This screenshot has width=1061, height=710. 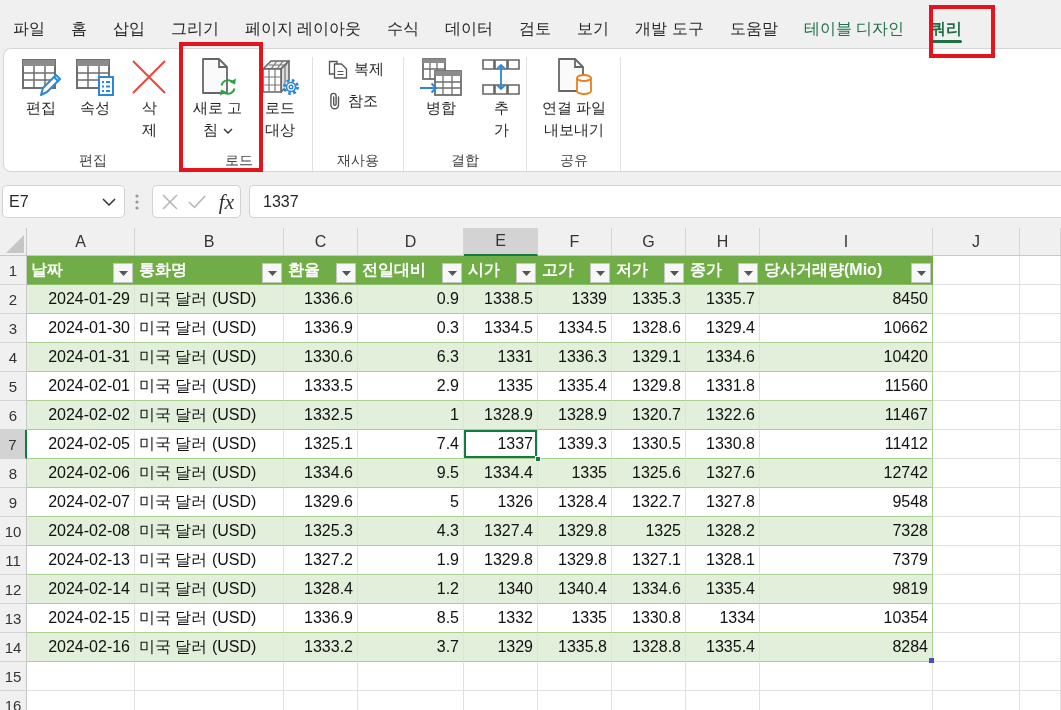 What do you see at coordinates (649, 560) in the screenshot?
I see `table-cell: 1327.1` at bounding box center [649, 560].